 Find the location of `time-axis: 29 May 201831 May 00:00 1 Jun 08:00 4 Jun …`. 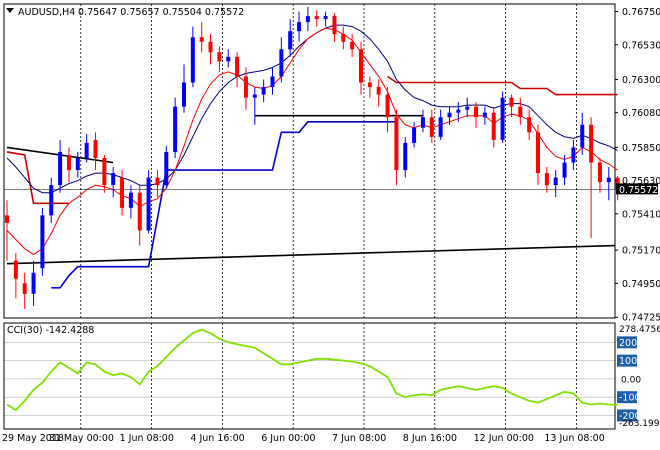

time-axis: 29 May 201831 May 00:00 1 Jun 08:00 4 Jun … is located at coordinates (303, 438).